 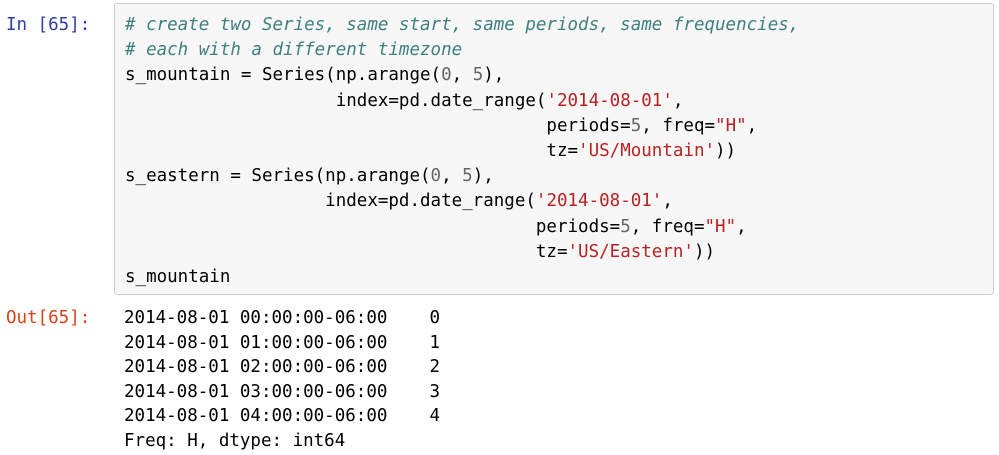 I want to click on code-token-string: 'US/Eastern', so click(x=630, y=251).